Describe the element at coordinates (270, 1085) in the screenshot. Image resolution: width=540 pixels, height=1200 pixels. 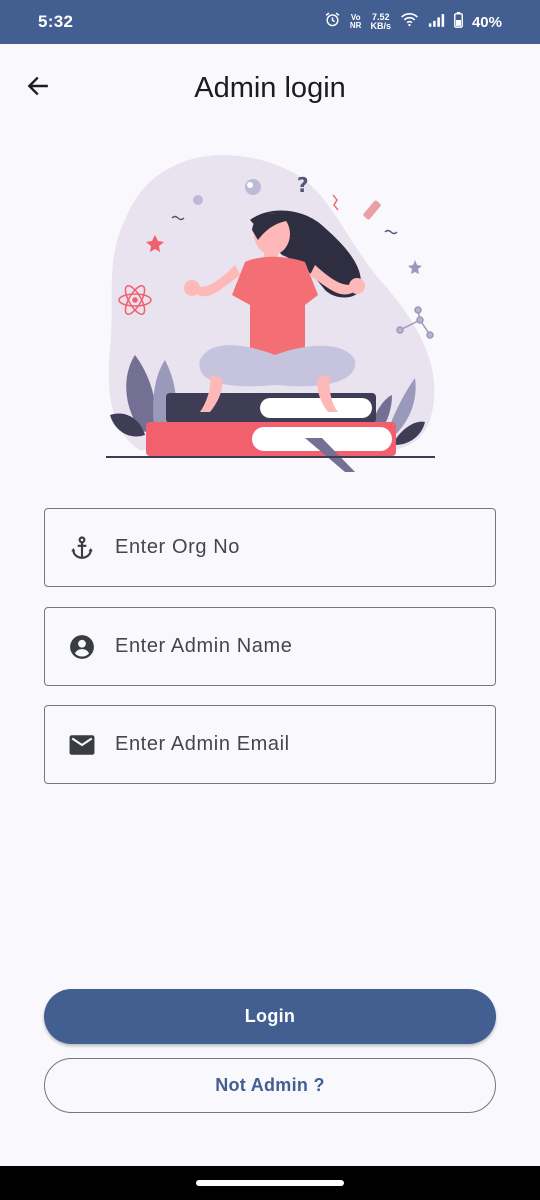
I see `not-admin-button: Not Admin ?` at that location.